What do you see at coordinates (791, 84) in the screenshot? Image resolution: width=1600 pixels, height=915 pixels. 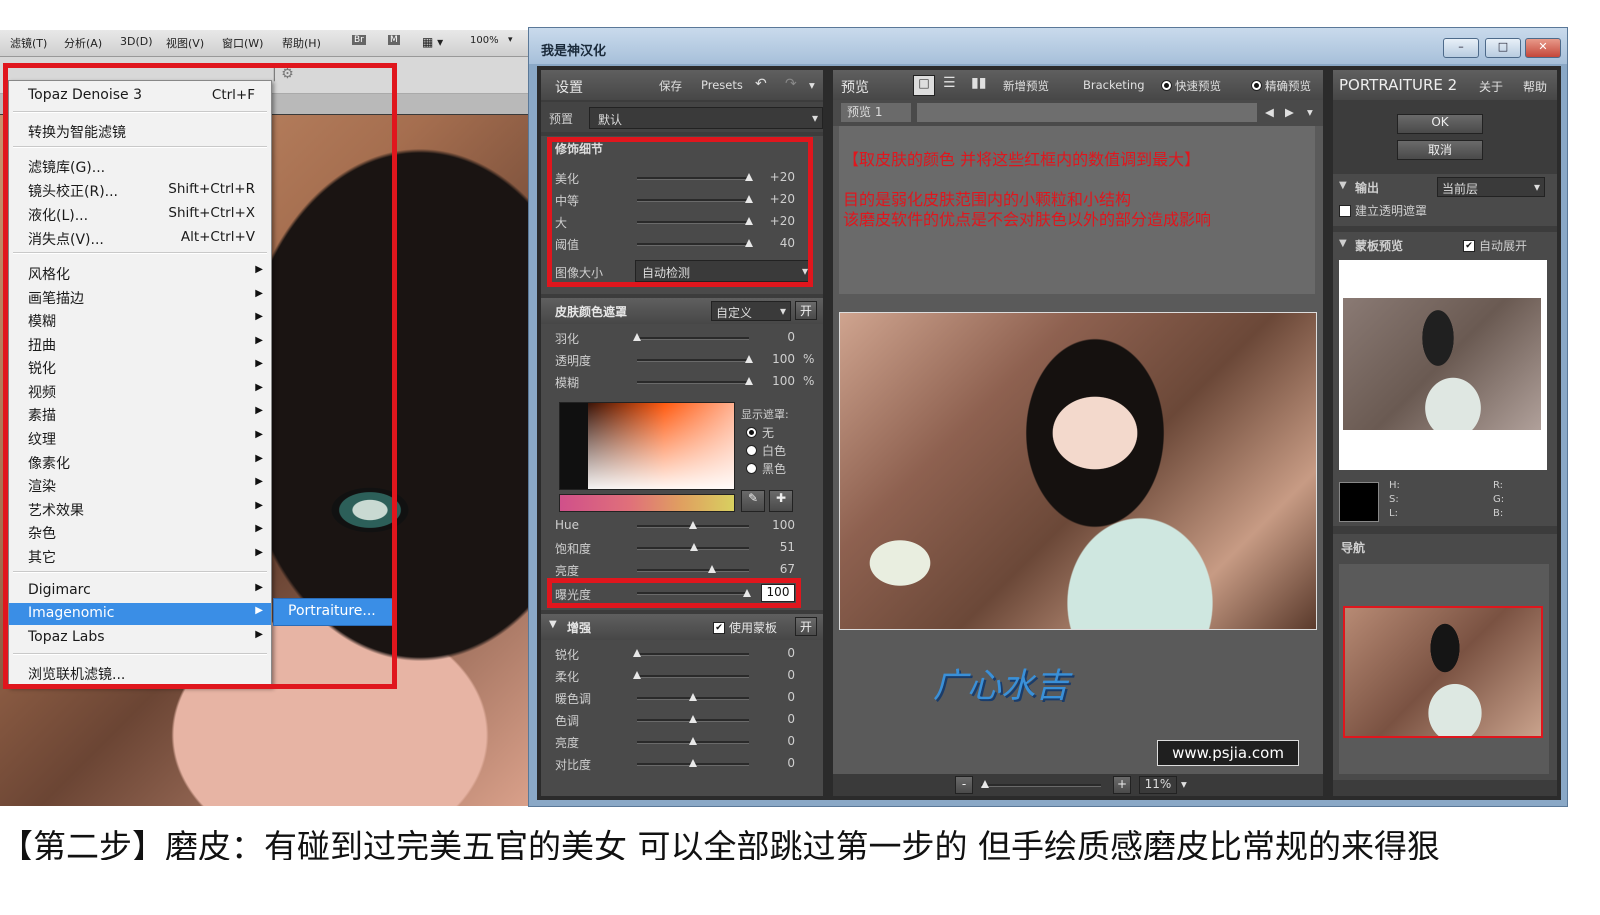 I see `redo-icon: ↷` at bounding box center [791, 84].